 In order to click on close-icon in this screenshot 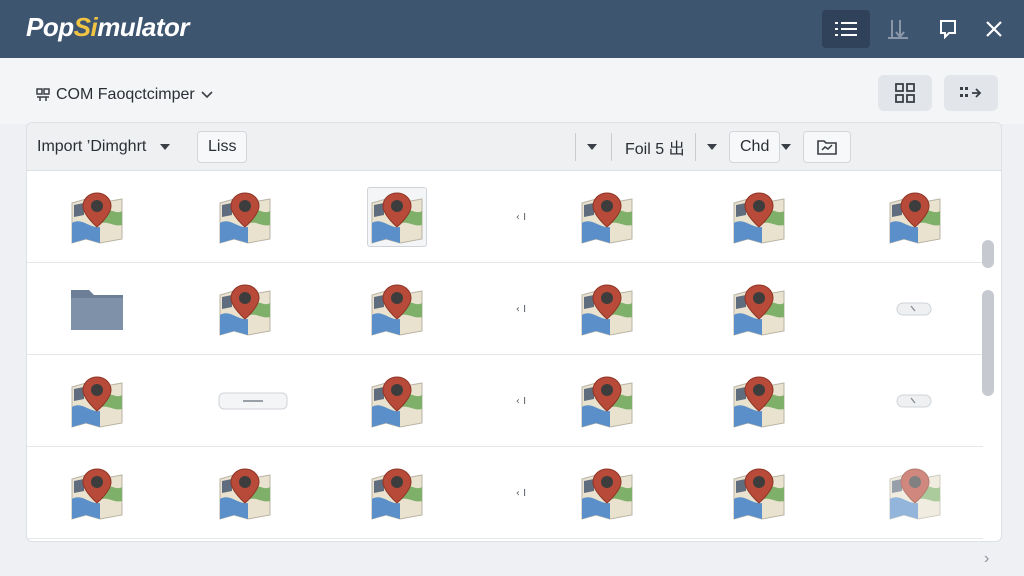, I will do `click(994, 29)`.